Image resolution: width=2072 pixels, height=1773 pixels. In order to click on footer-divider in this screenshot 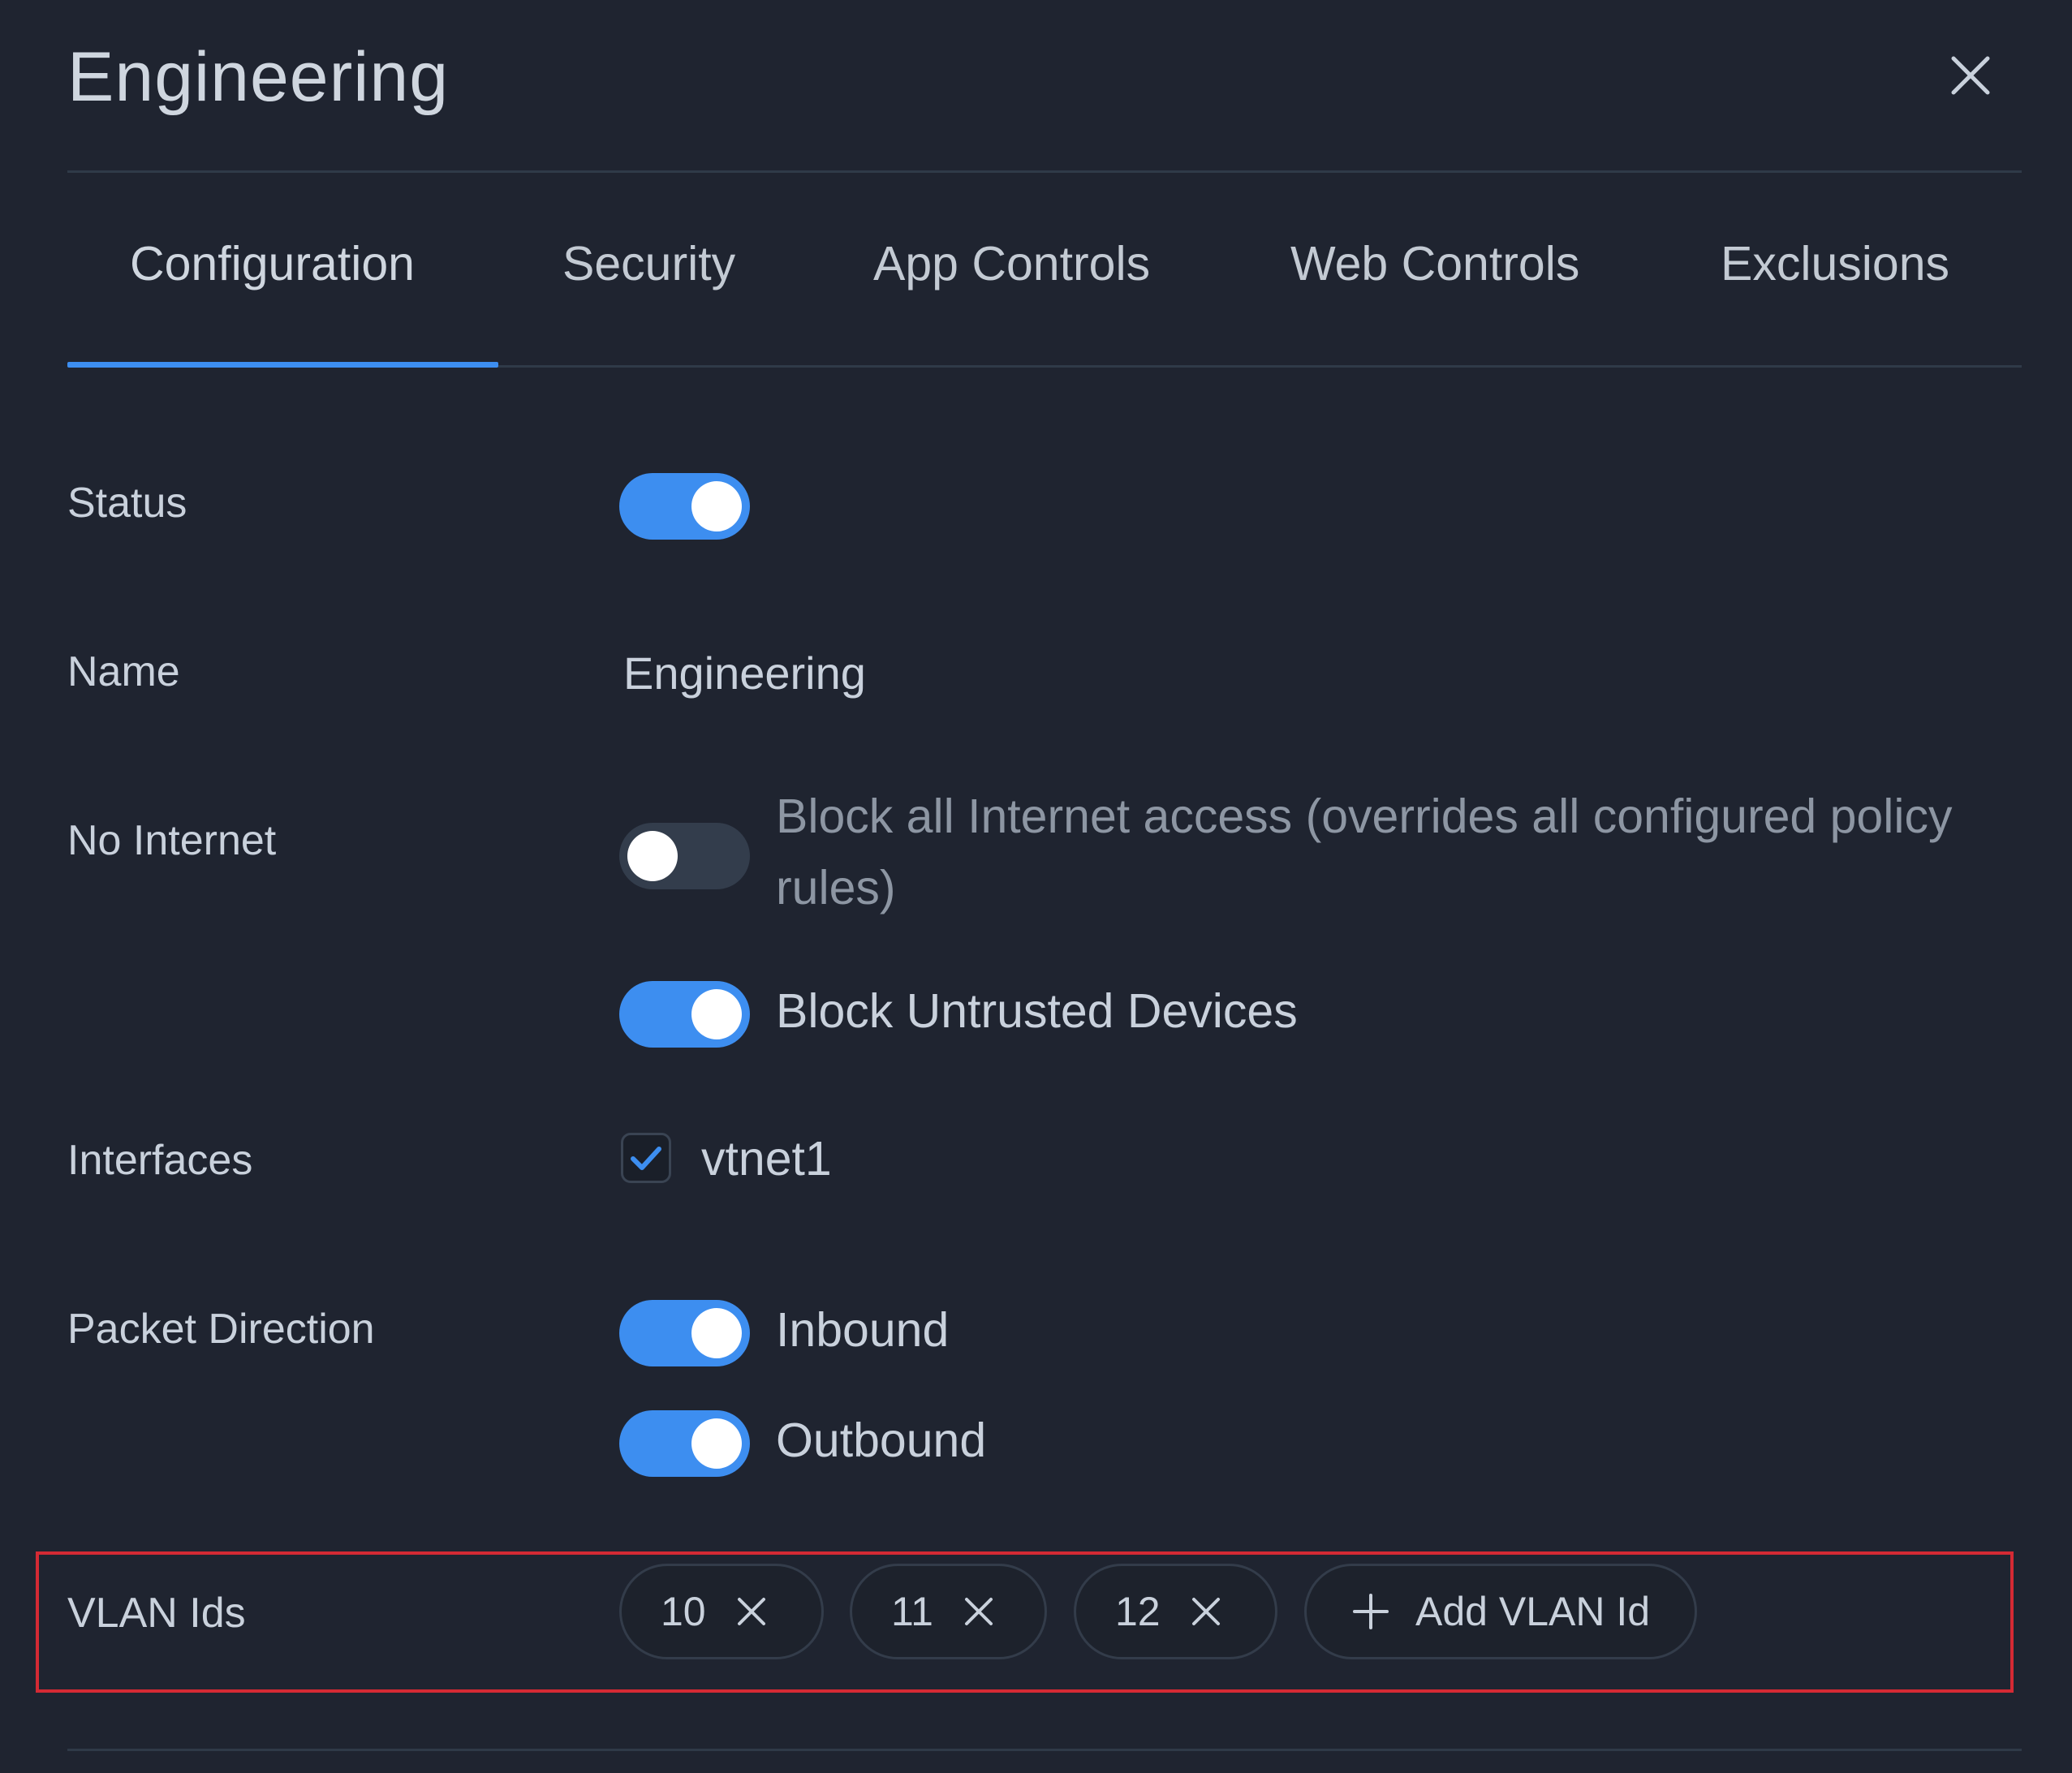, I will do `click(1045, 1750)`.